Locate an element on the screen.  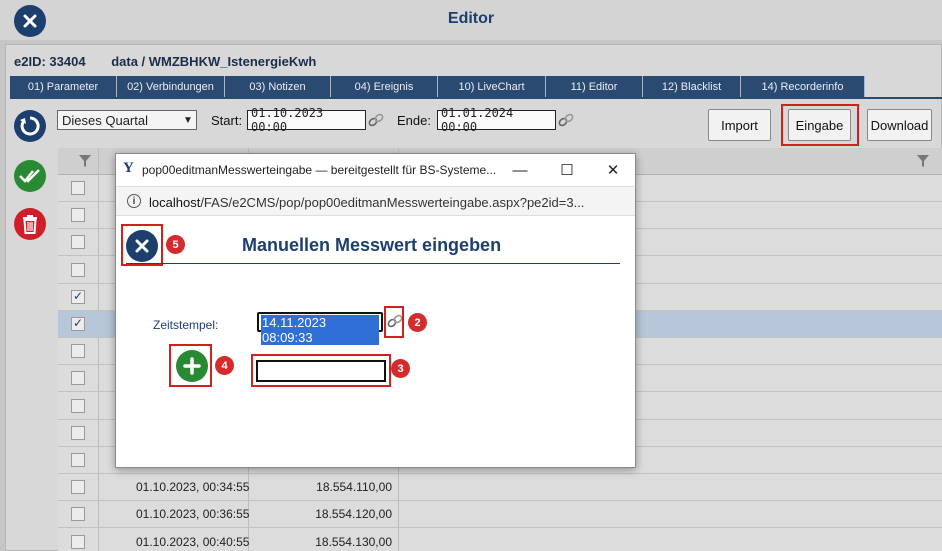
timestamp-cell: 01.10.2023, 00:34:55 is located at coordinates (193, 487).